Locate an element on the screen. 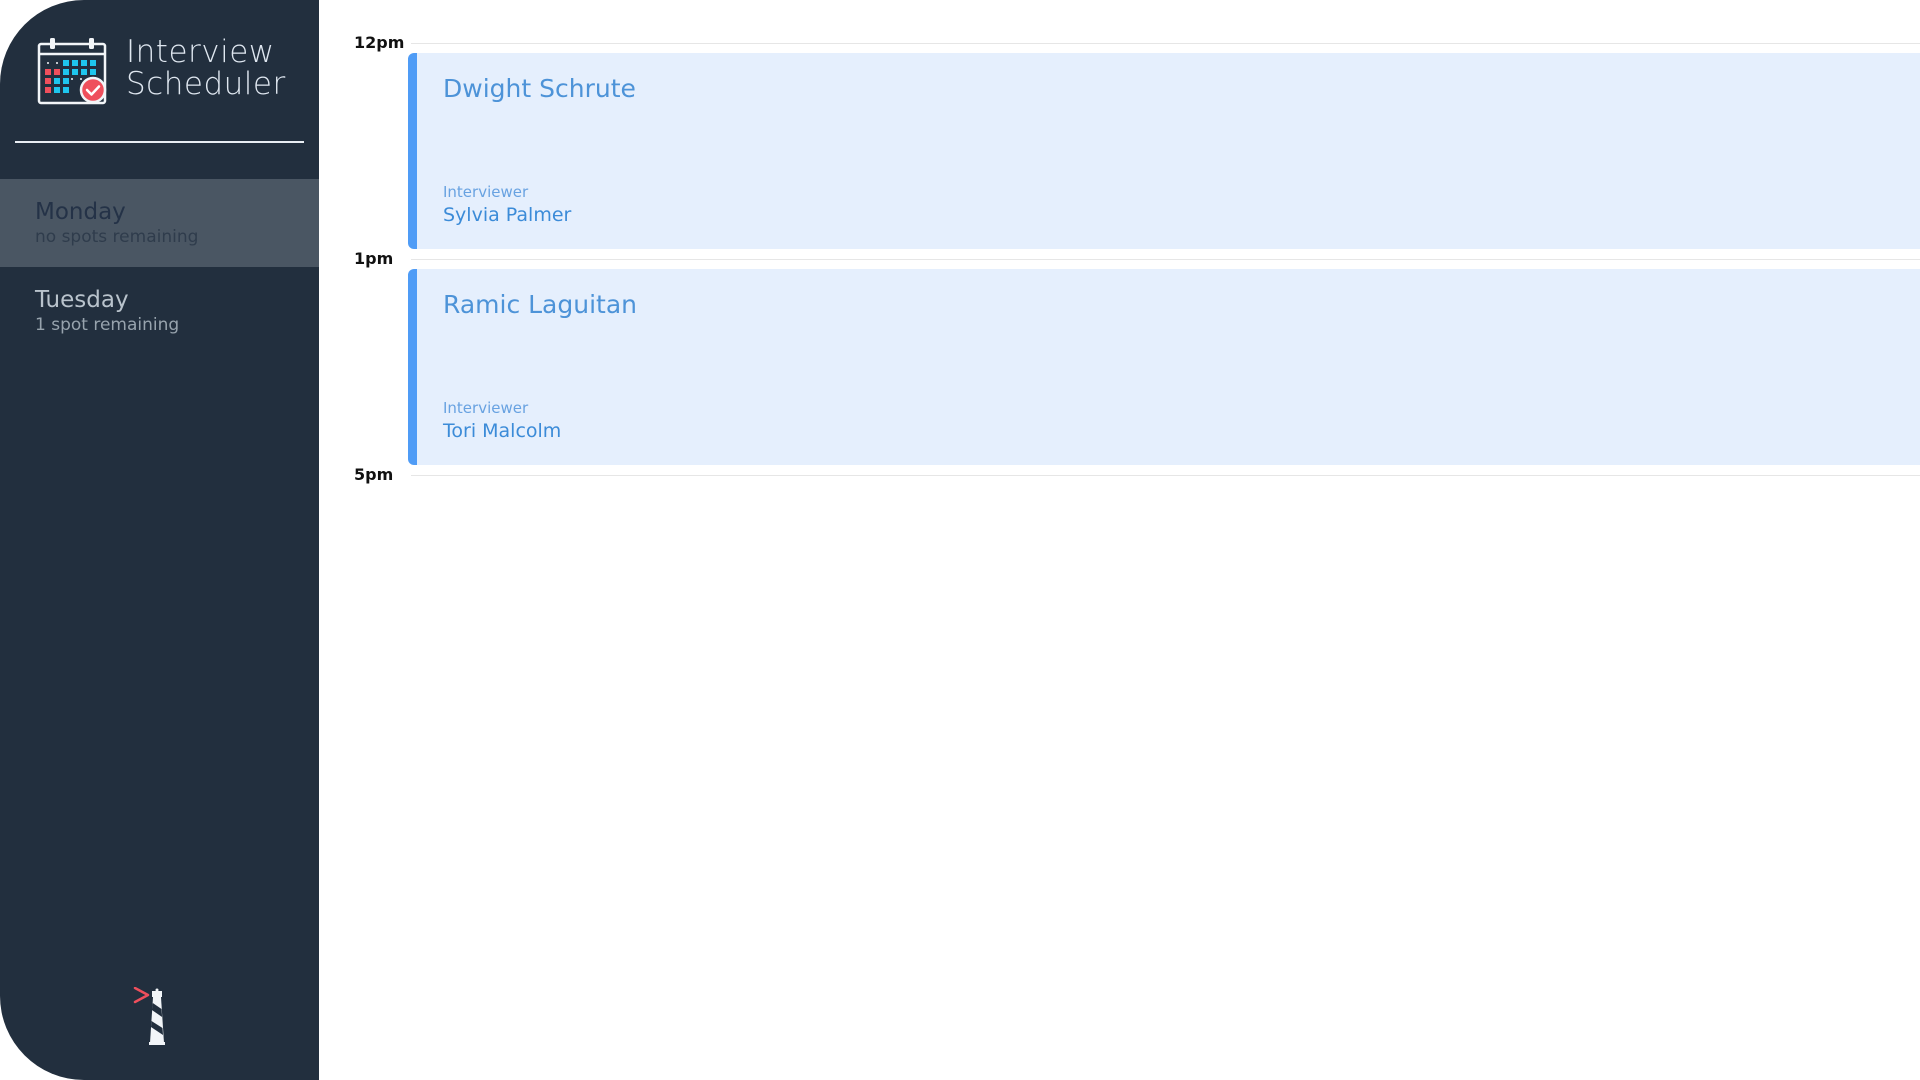 This screenshot has width=1920, height=1080. time-label-1pm: 1pm is located at coordinates (374, 258).